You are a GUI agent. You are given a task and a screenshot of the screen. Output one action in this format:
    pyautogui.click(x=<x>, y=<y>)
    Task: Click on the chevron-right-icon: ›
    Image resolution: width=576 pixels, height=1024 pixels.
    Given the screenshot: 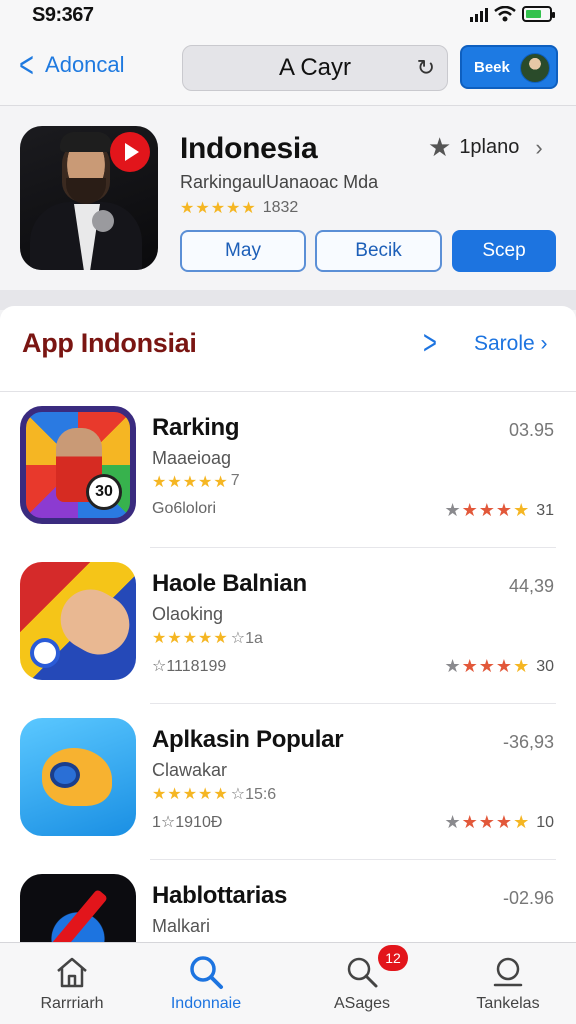 What is the action you would take?
    pyautogui.click(x=539, y=147)
    